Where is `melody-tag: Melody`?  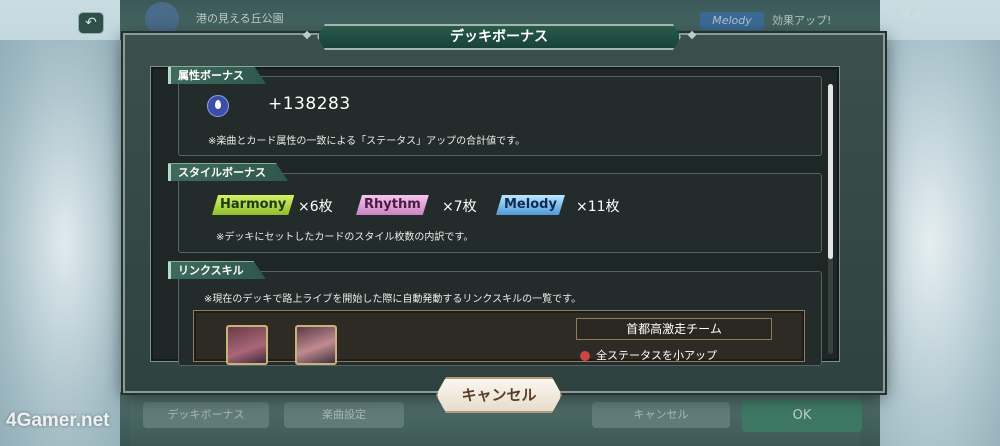
melody-tag: Melody is located at coordinates (732, 21).